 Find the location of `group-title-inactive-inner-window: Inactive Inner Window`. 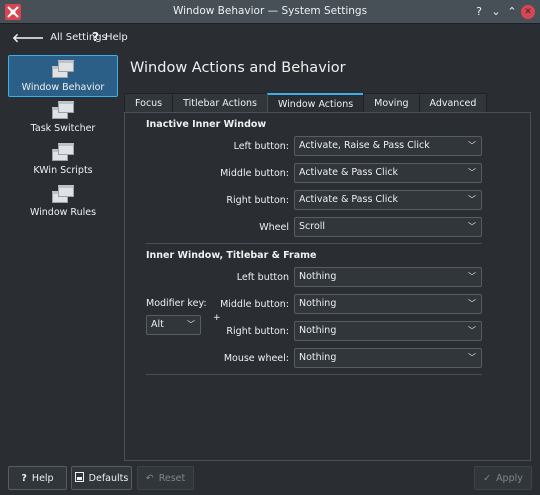

group-title-inactive-inner-window: Inactive Inner Window is located at coordinates (206, 124).